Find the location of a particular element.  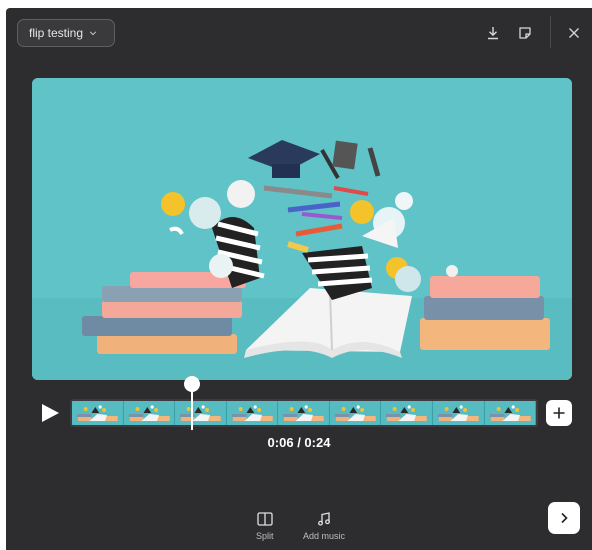

split-label: Split is located at coordinates (265, 536).